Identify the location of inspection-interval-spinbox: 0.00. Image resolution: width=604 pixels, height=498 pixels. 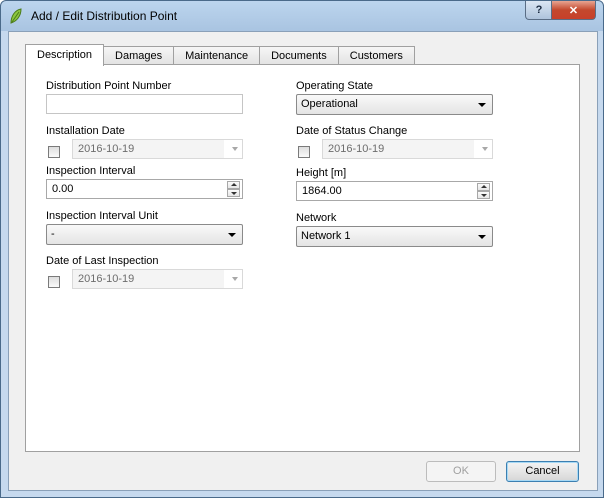
(144, 189).